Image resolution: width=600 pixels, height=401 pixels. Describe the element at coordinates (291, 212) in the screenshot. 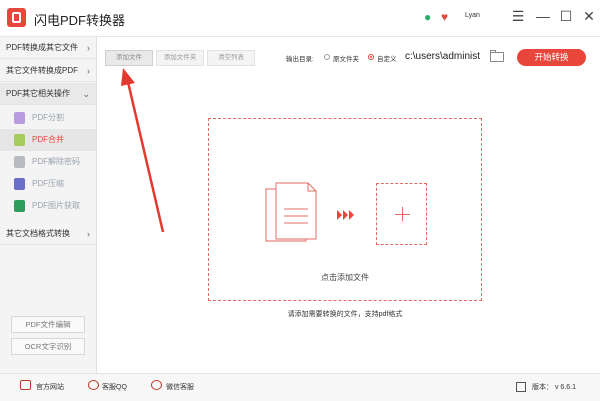

I see `documents-icon` at that location.